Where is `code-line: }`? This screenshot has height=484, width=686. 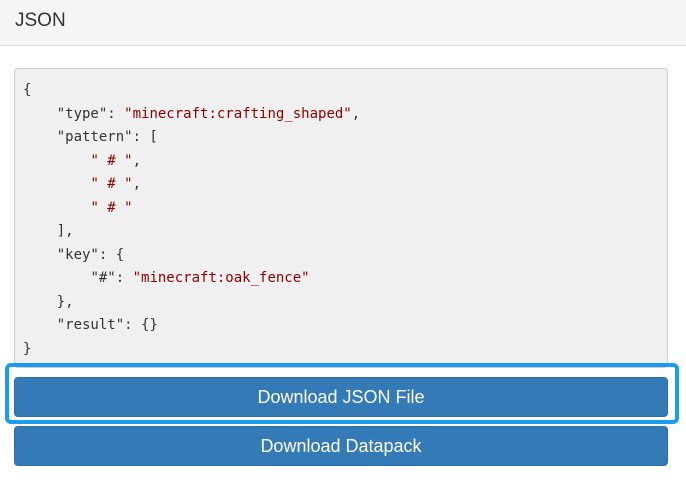 code-line: } is located at coordinates (27, 349).